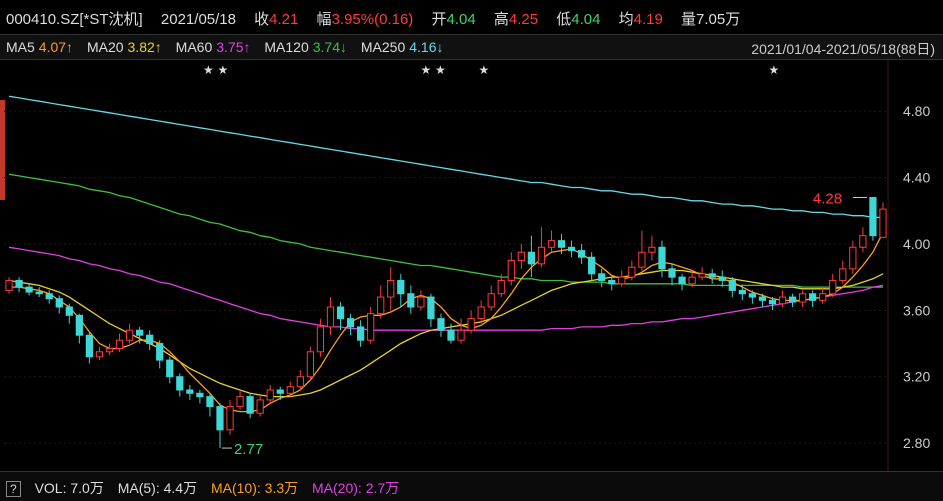  I want to click on high-value: 4.25, so click(523, 19).